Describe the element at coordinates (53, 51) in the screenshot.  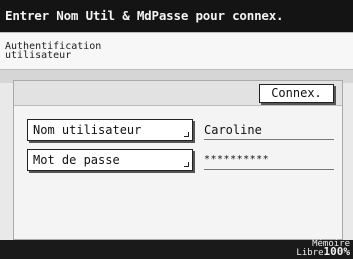
I see `auth-subheader-label: Authentification utilisateur` at that location.